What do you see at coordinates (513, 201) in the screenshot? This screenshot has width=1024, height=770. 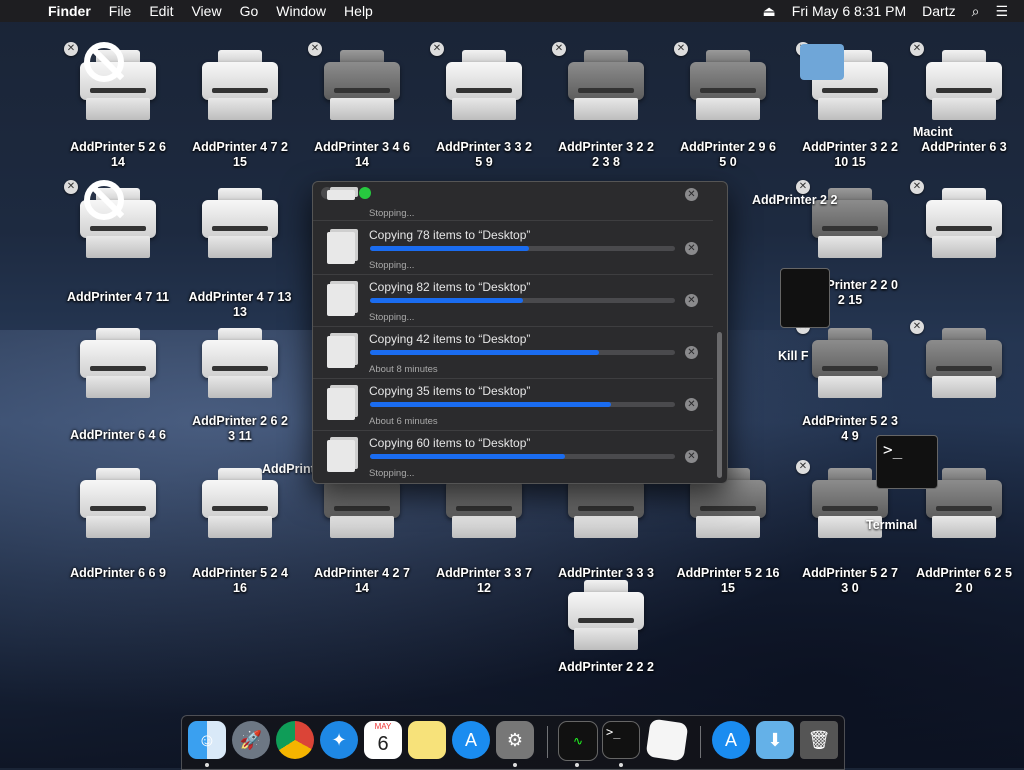 I see `copy-operation-row: Stopping... ✕` at bounding box center [513, 201].